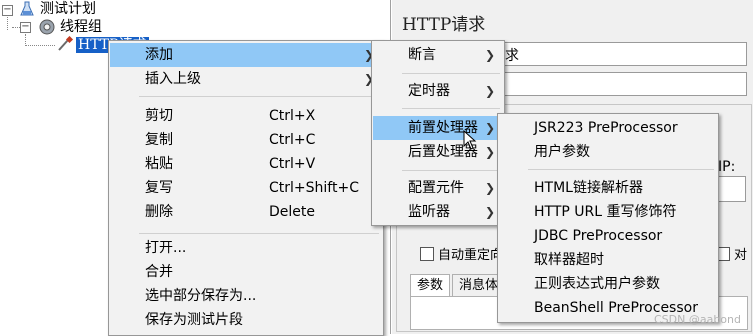 Image resolution: width=753 pixels, height=336 pixels. Describe the element at coordinates (173, 79) in the screenshot. I see `menu-item-label: 插入上级` at that location.